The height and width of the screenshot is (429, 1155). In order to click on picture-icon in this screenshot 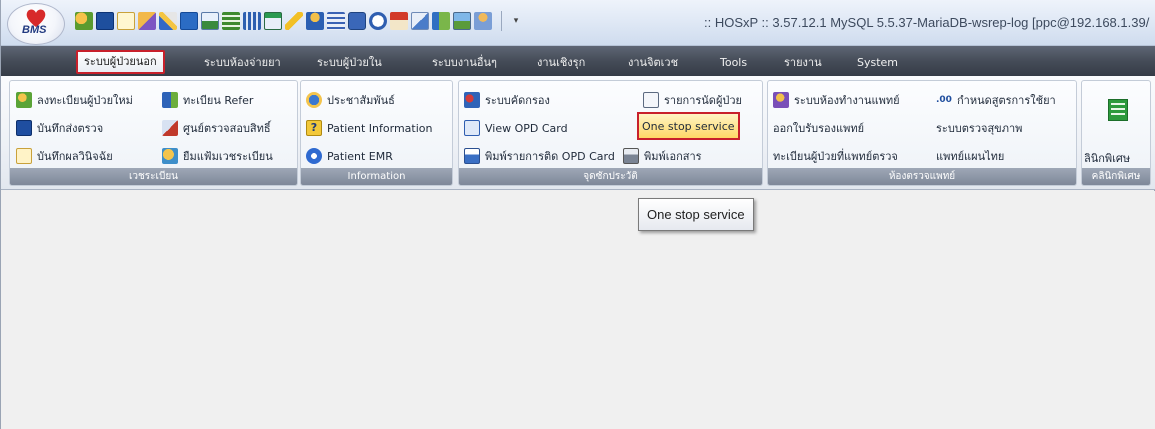, I will do `click(462, 21)`.